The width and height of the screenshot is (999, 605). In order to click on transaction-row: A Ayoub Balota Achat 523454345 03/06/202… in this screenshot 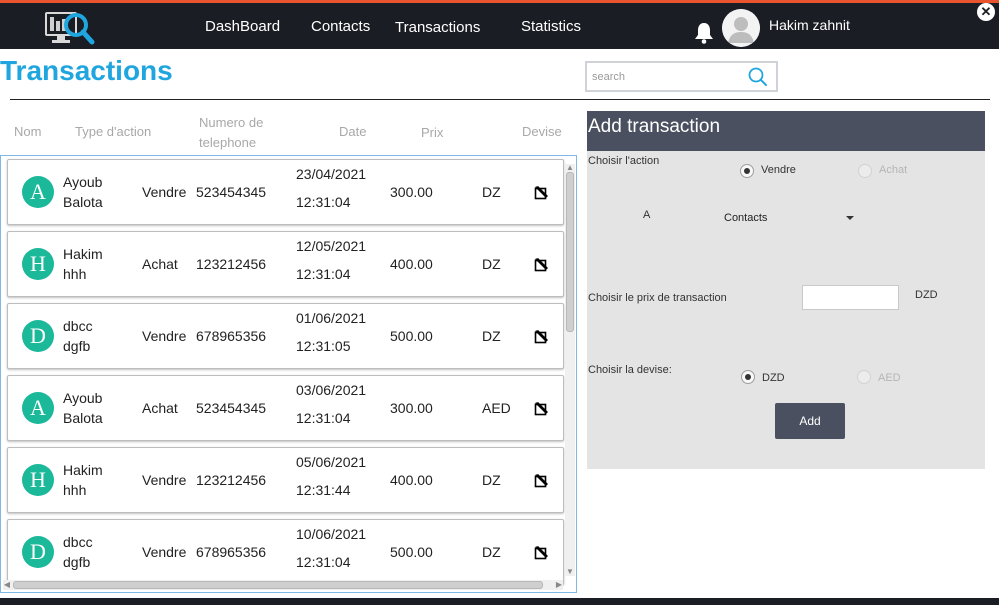, I will do `click(285, 408)`.